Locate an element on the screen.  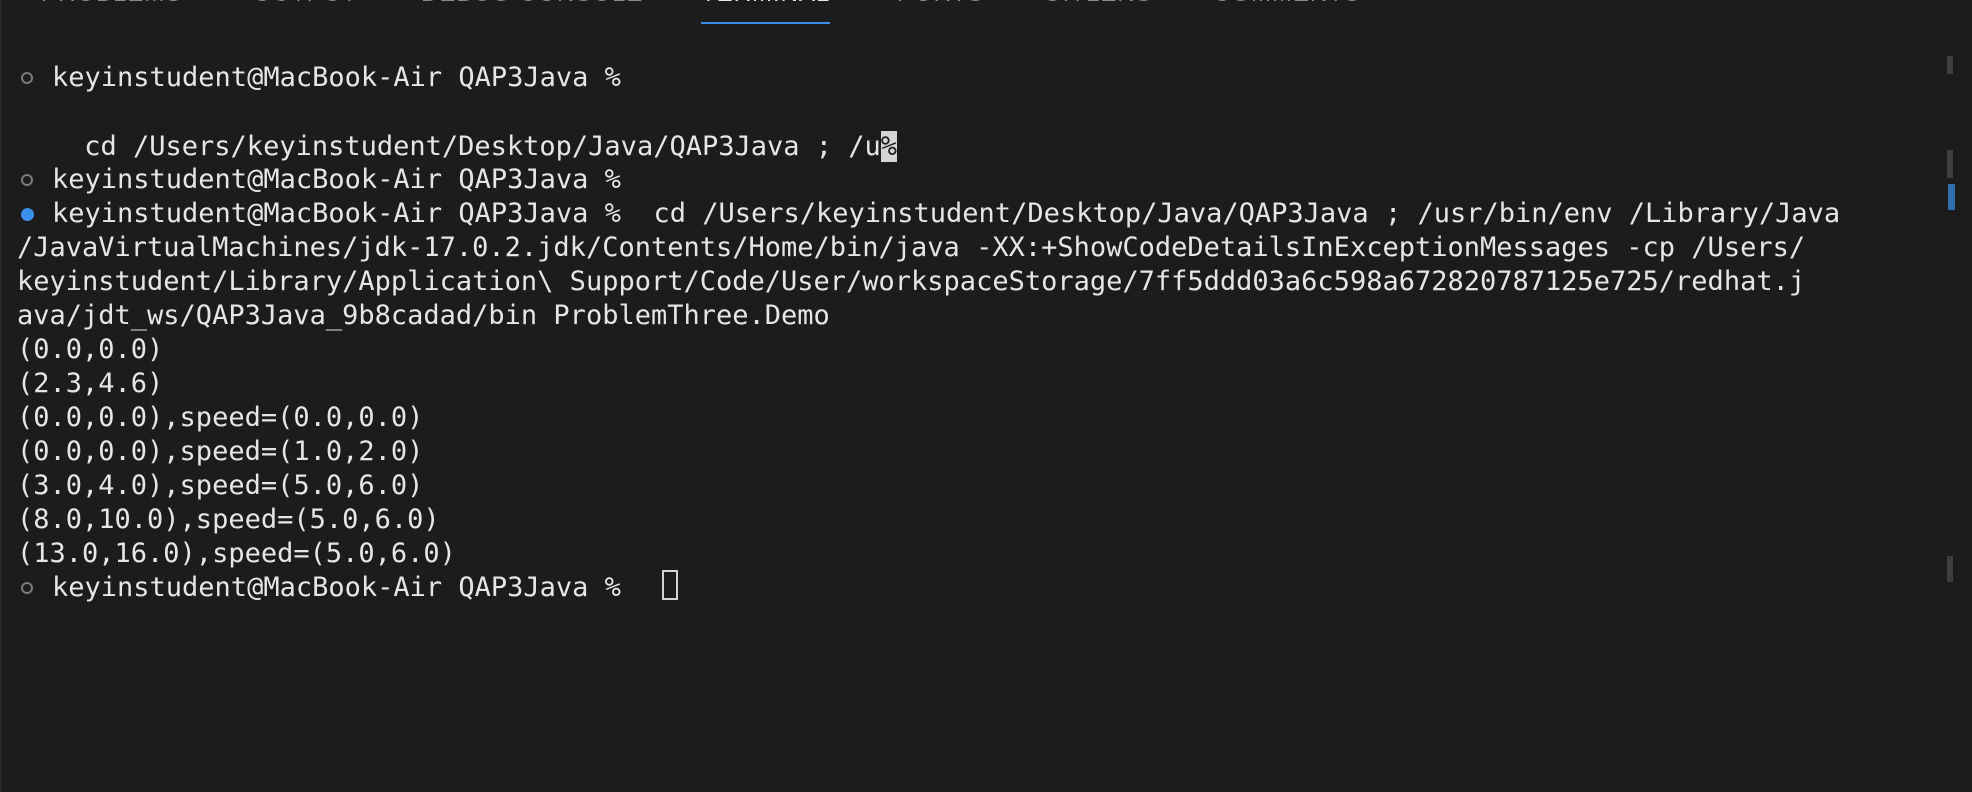
terminal-line: (0.0,0.0) is located at coordinates (82, 350).